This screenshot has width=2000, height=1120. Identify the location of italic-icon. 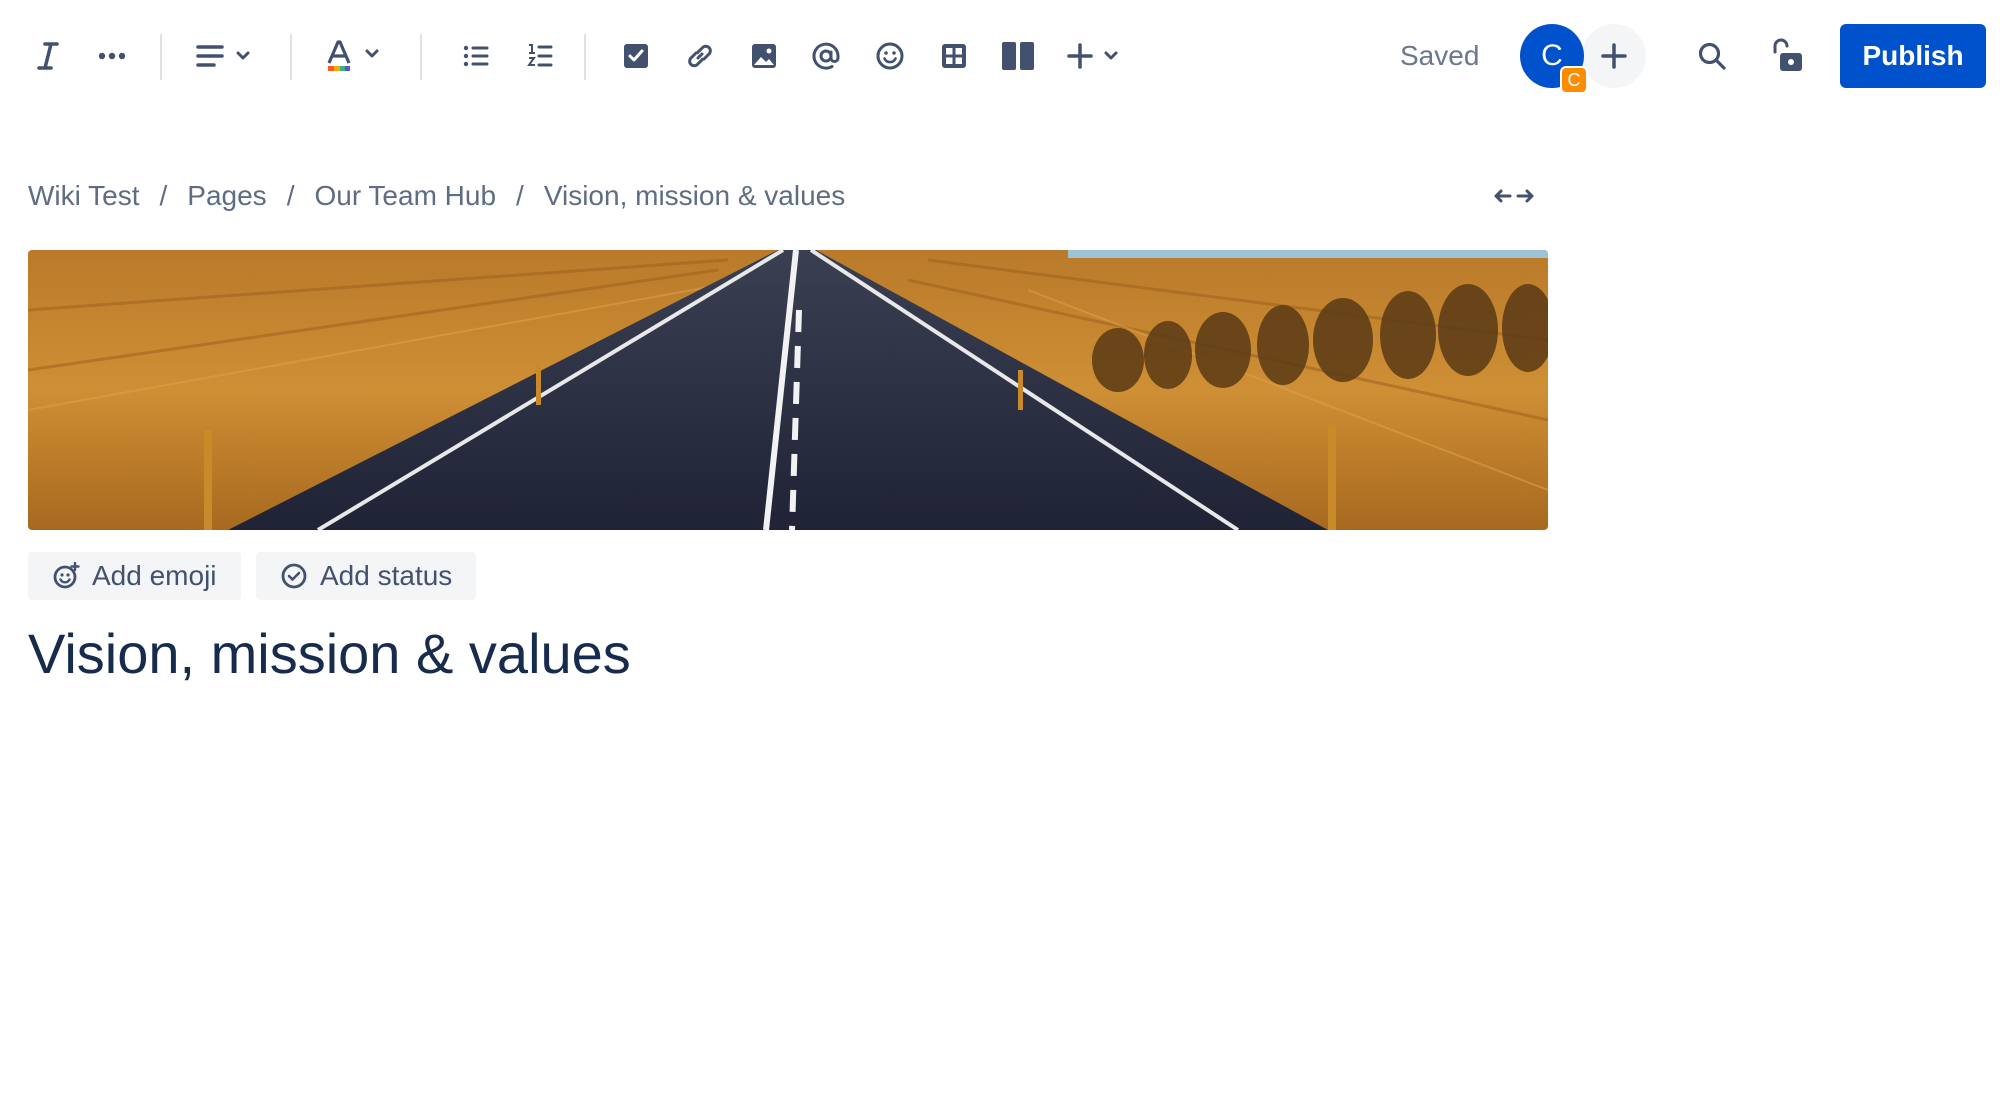
(48, 56).